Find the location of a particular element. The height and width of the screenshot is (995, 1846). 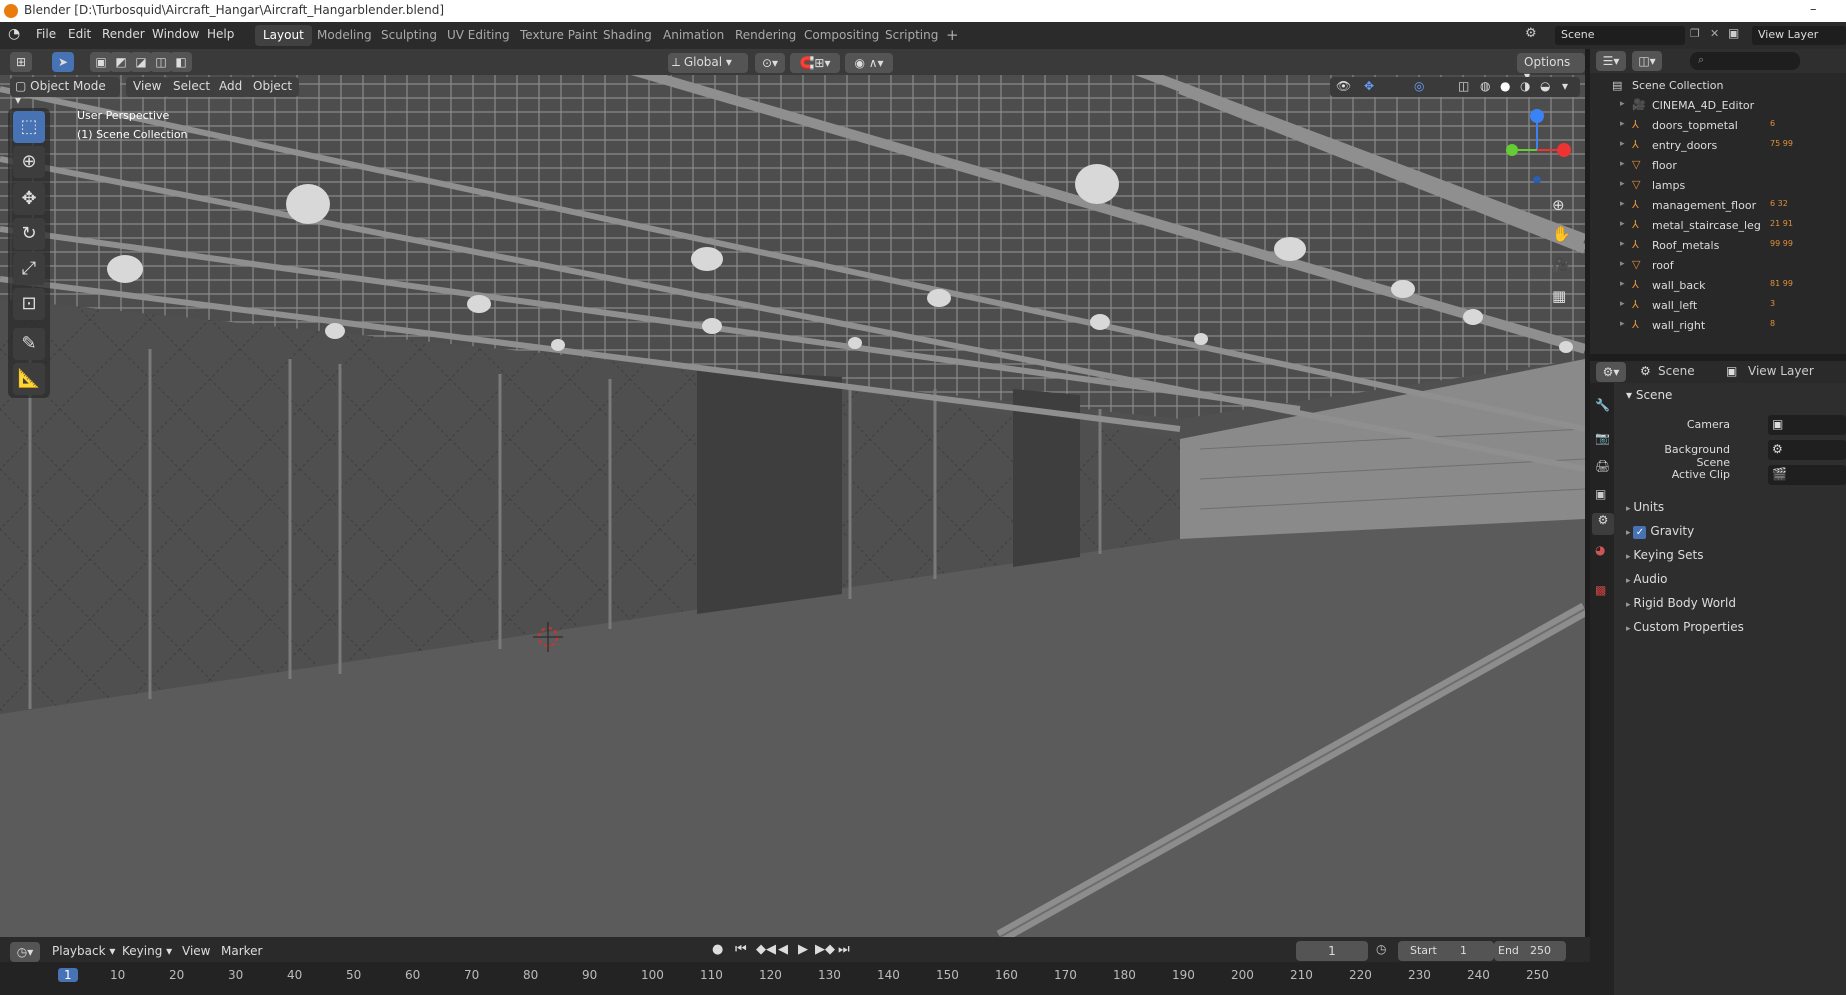

outliner-item: ▸ ▽ roof is located at coordinates (1718, 266).